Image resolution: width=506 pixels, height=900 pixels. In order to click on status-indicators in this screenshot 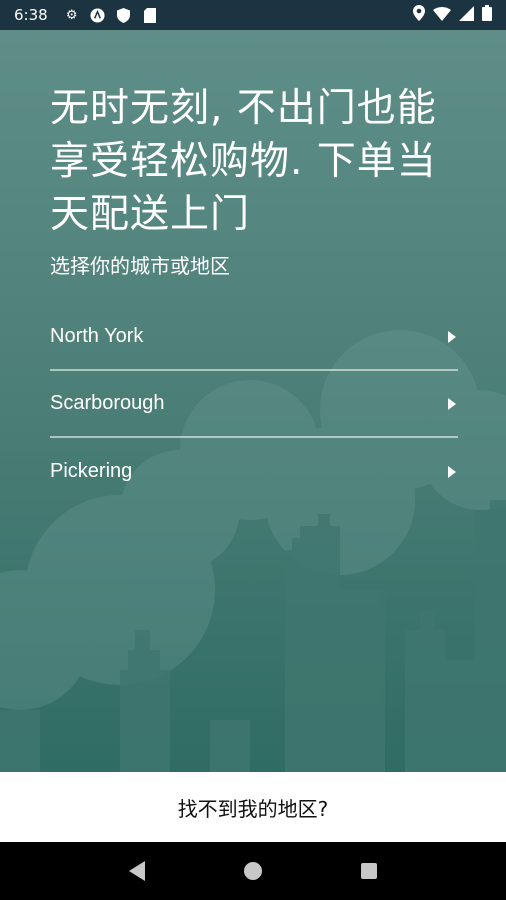, I will do `click(452, 15)`.